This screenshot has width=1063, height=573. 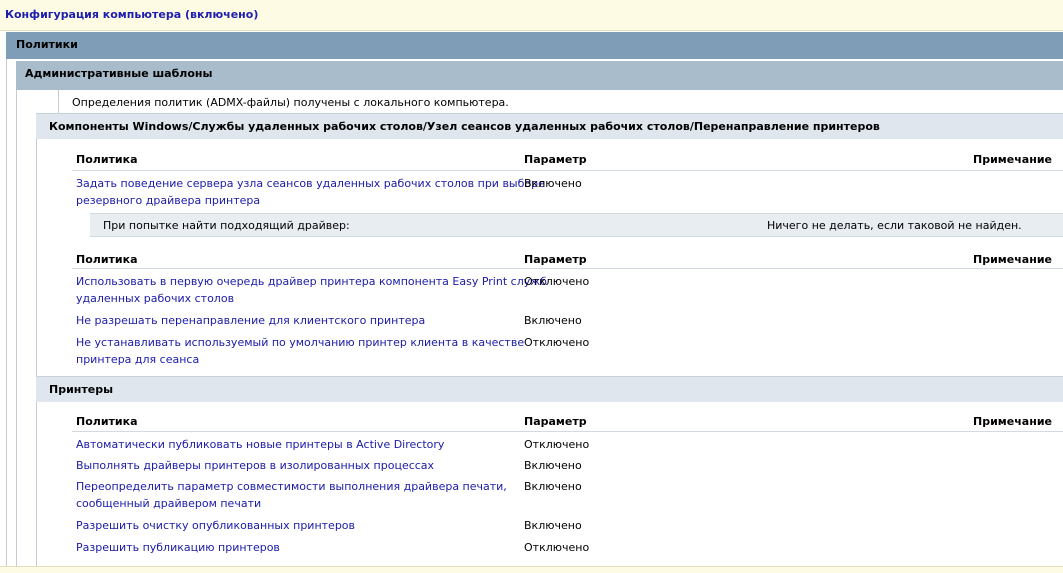 I want to click on section-admin-templates: Административные шаблоны, so click(x=539, y=75).